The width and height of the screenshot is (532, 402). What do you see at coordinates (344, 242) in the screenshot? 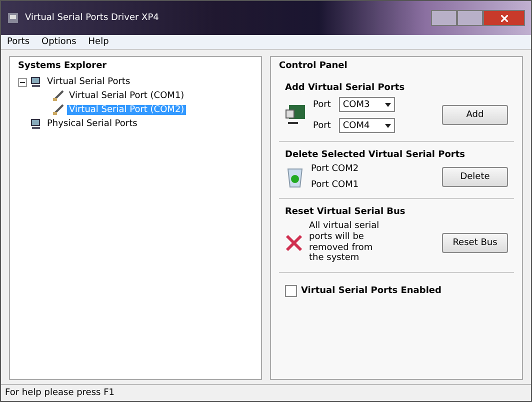
I see `reset-description: All virtual serial ports will be removed from the system` at bounding box center [344, 242].